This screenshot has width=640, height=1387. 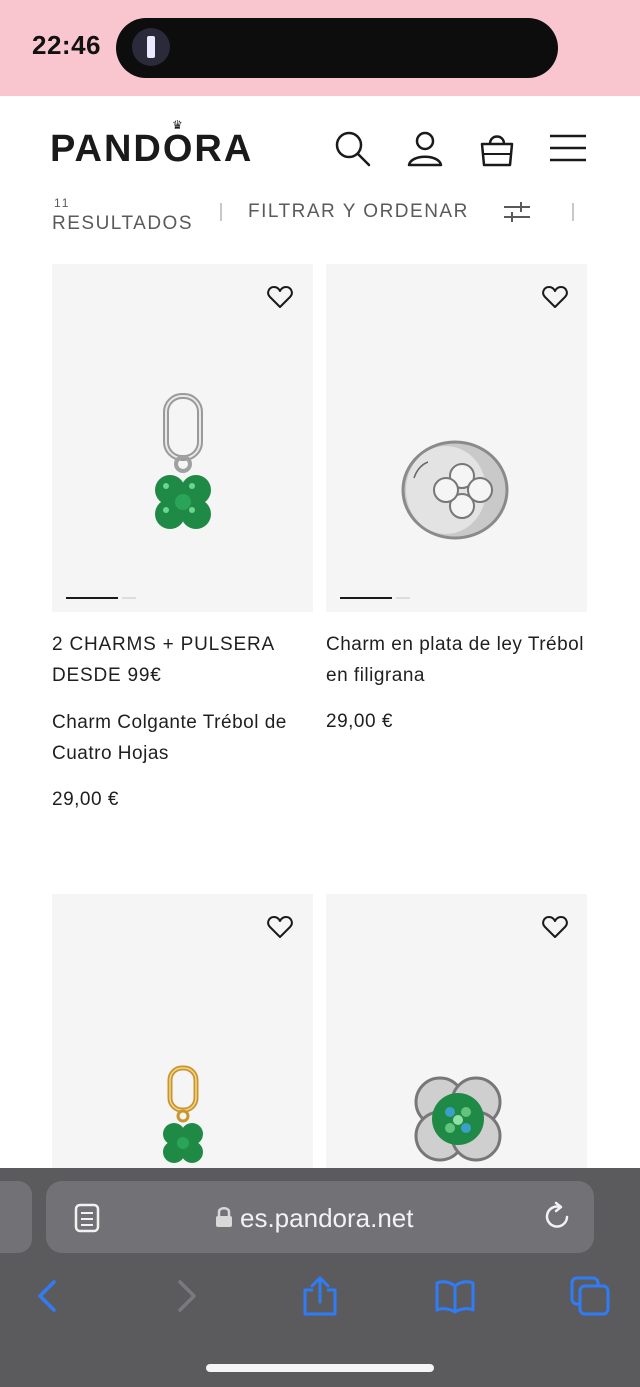 I want to click on promo-text: 2 CHARMS + PULSERA DESDE 99€, so click(x=163, y=660).